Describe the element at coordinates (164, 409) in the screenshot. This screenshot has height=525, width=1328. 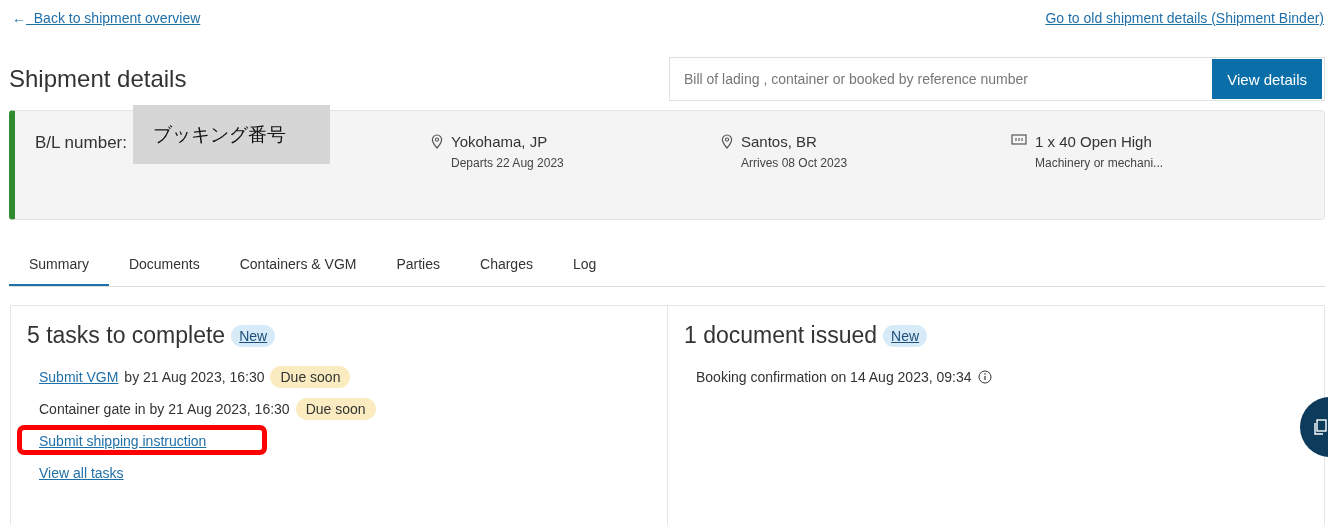
I see `task-text: Container gate in by 21 Aug 2023, 16:30` at that location.